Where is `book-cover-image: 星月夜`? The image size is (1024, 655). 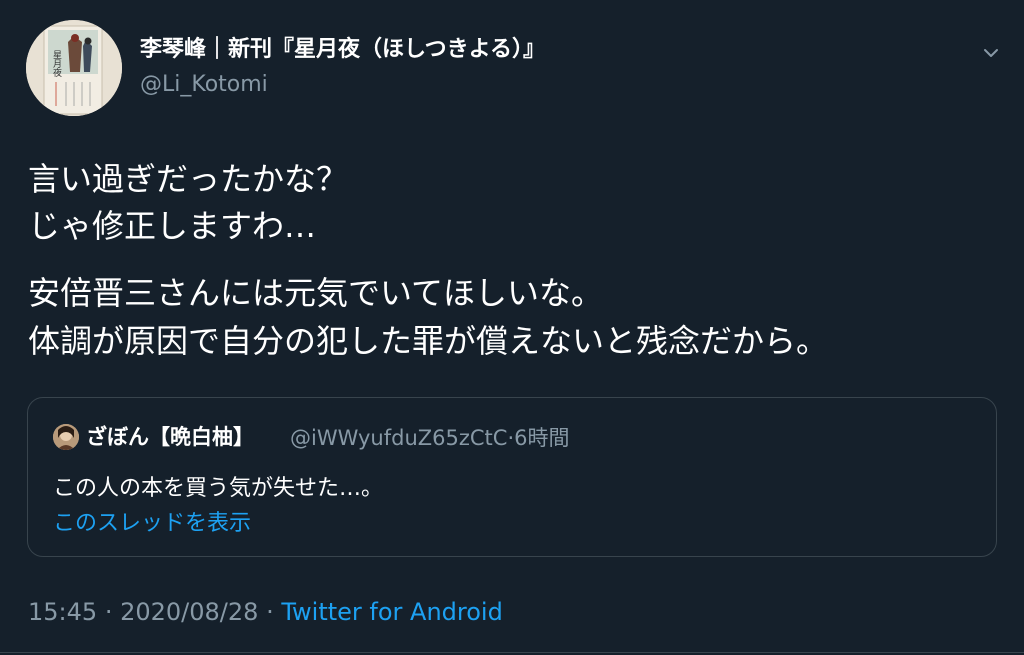
book-cover-image: 星月夜 is located at coordinates (74, 68).